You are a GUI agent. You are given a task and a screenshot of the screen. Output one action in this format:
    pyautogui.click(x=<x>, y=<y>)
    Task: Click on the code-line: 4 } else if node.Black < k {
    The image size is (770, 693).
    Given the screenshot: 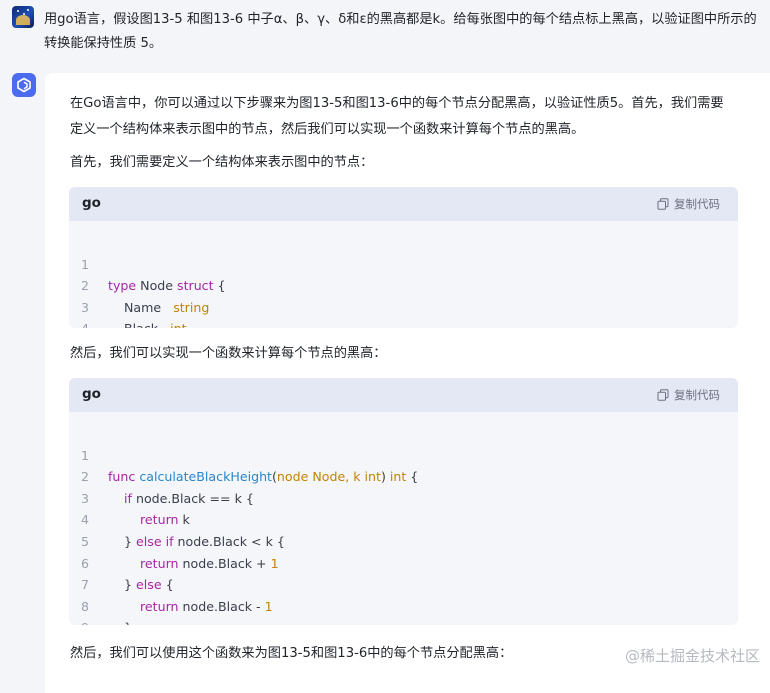 What is the action you would take?
    pyautogui.click(x=403, y=518)
    